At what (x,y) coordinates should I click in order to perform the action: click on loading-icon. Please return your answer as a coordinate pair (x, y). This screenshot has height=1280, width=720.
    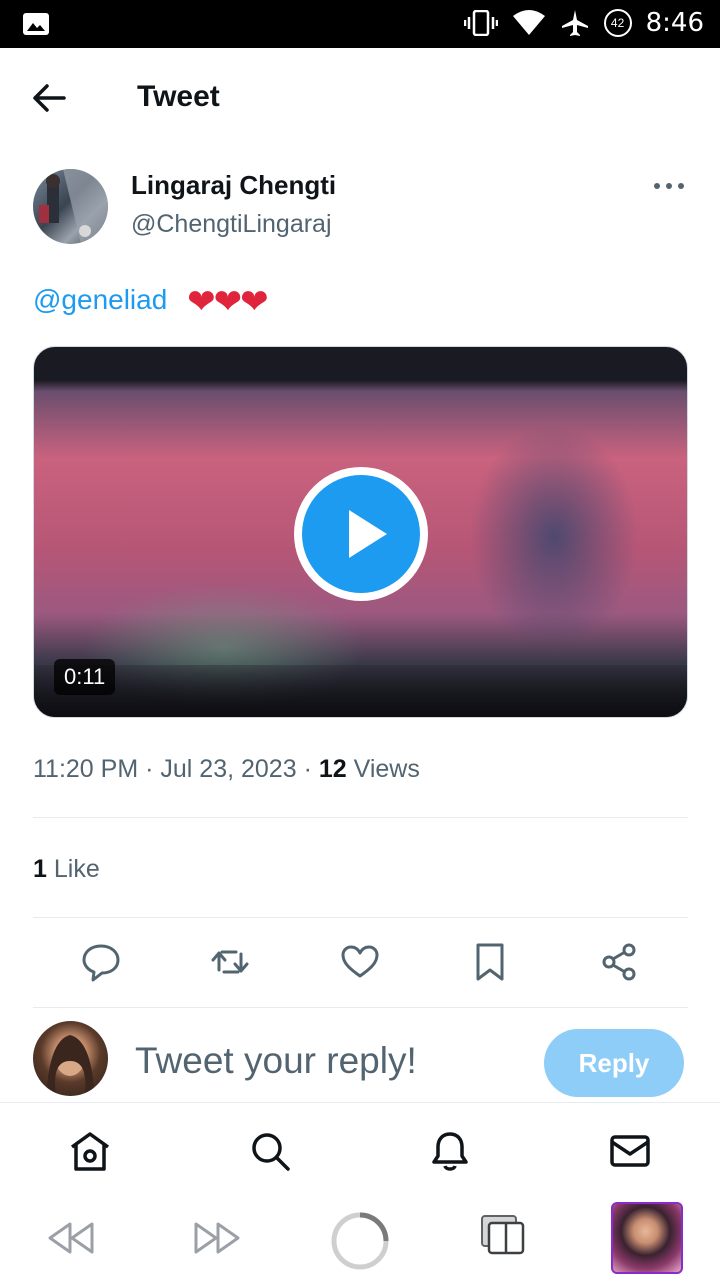
    Looking at the image, I should click on (360, 1241).